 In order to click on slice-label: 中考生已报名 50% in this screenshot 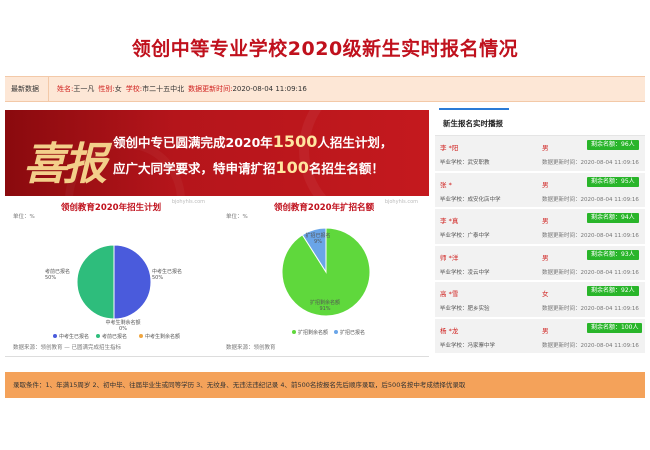, I will do `click(167, 274)`.